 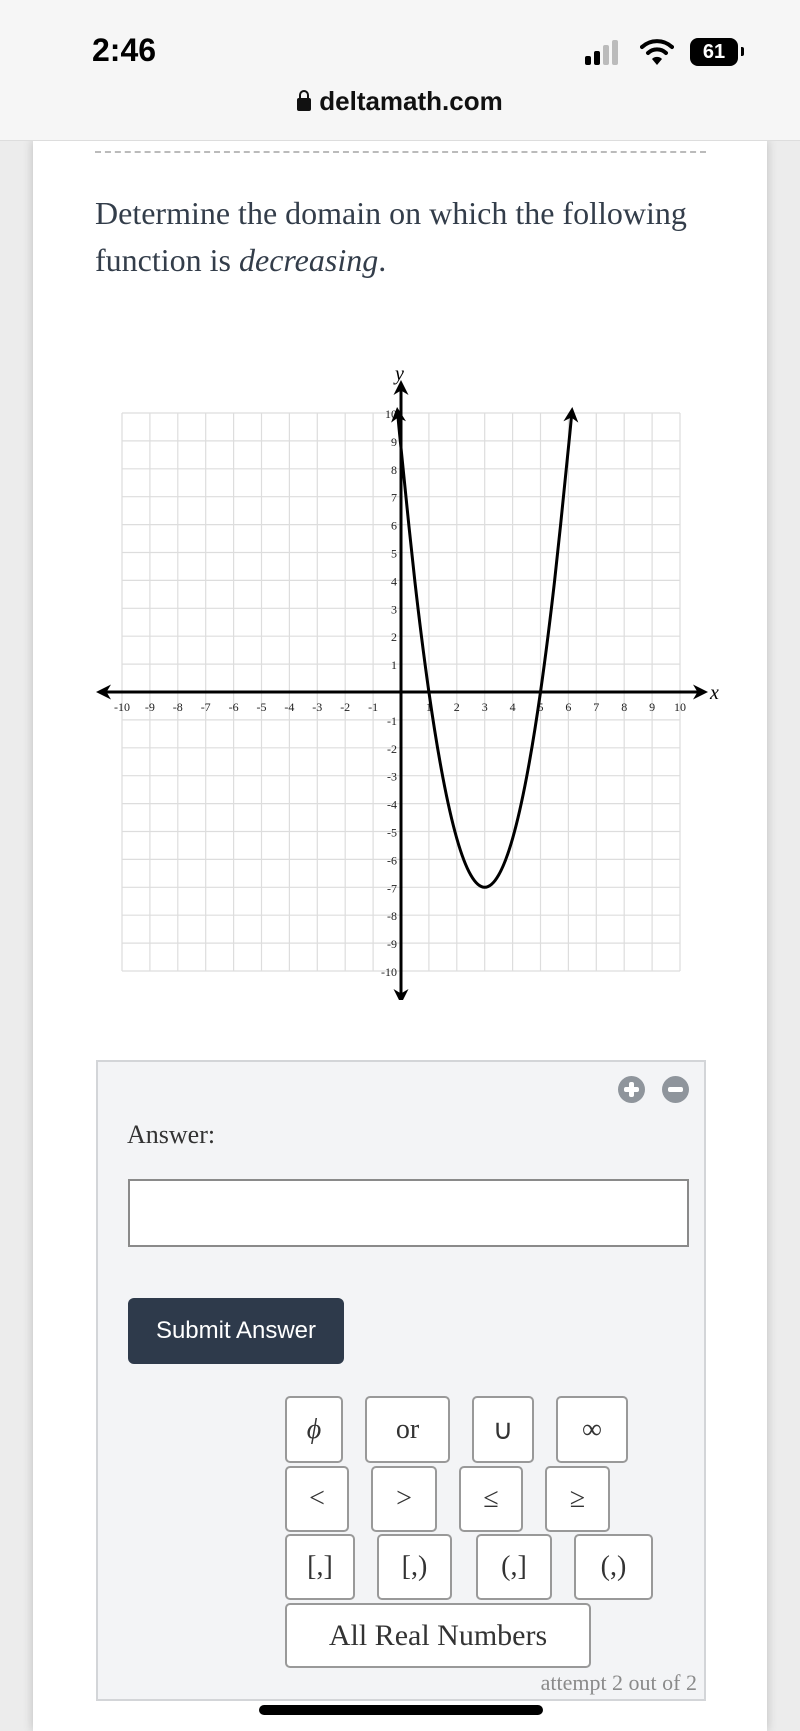 What do you see at coordinates (394, 554) in the screenshot?
I see `y-tick-label: 5` at bounding box center [394, 554].